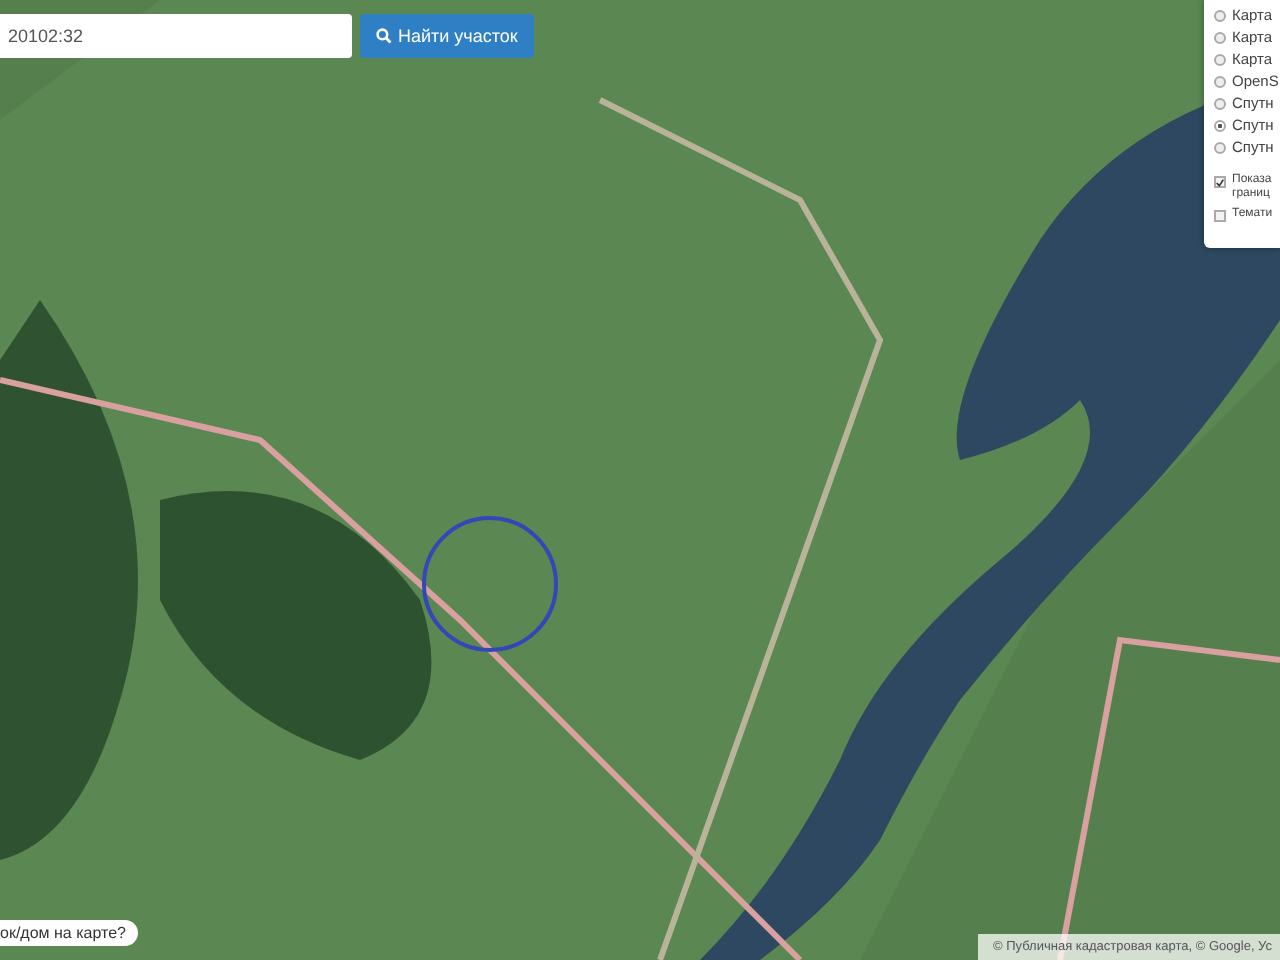 Image resolution: width=1280 pixels, height=960 pixels. What do you see at coordinates (69, 933) in the screenshot?
I see `hint-bubble: ок/дом на карте?` at bounding box center [69, 933].